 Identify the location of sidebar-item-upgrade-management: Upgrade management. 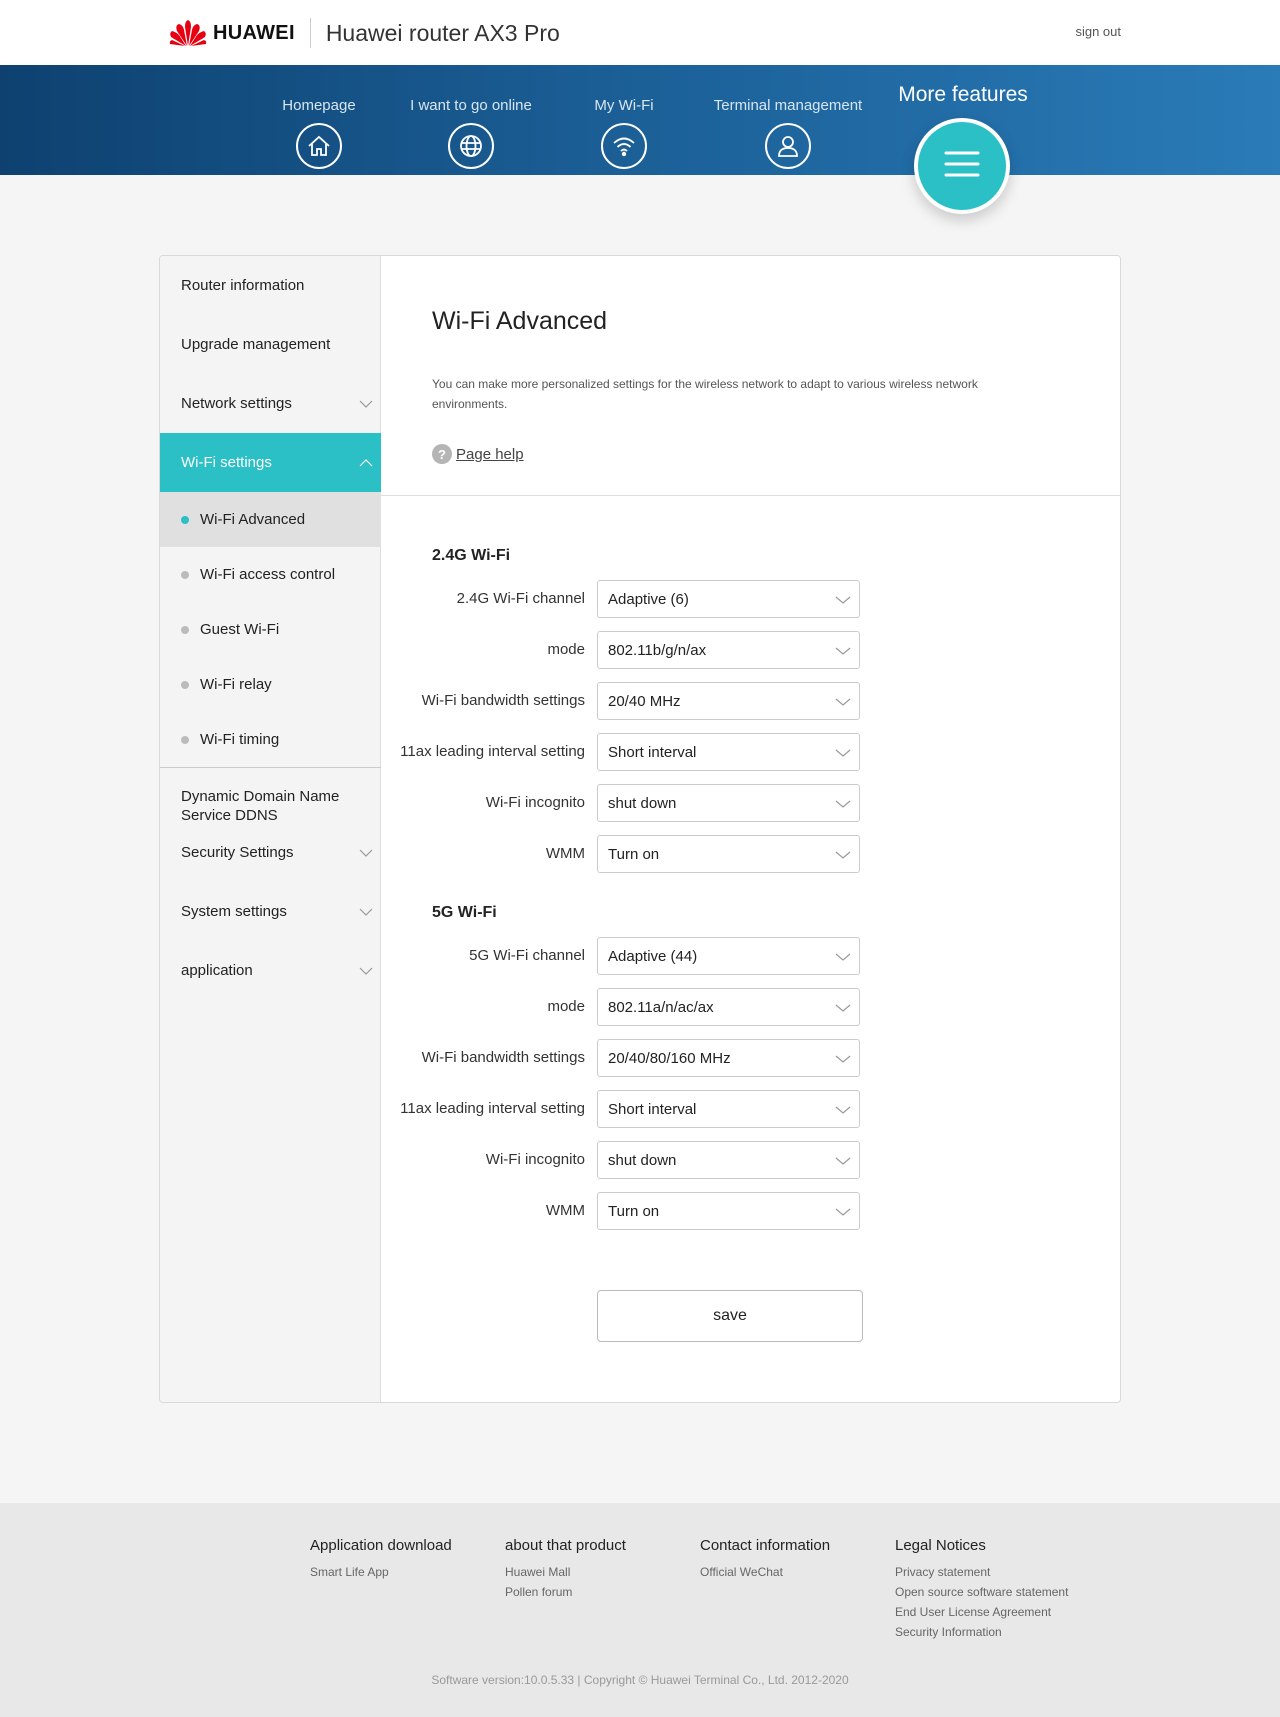
(270, 344).